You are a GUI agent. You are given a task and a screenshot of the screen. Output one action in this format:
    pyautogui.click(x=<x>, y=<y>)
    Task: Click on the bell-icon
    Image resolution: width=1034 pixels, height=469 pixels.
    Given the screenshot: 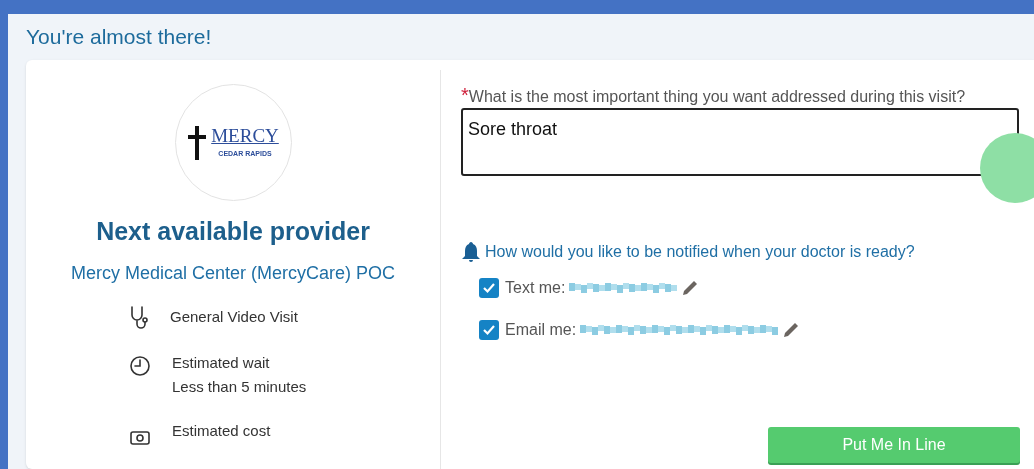 What is the action you would take?
    pyautogui.click(x=471, y=252)
    